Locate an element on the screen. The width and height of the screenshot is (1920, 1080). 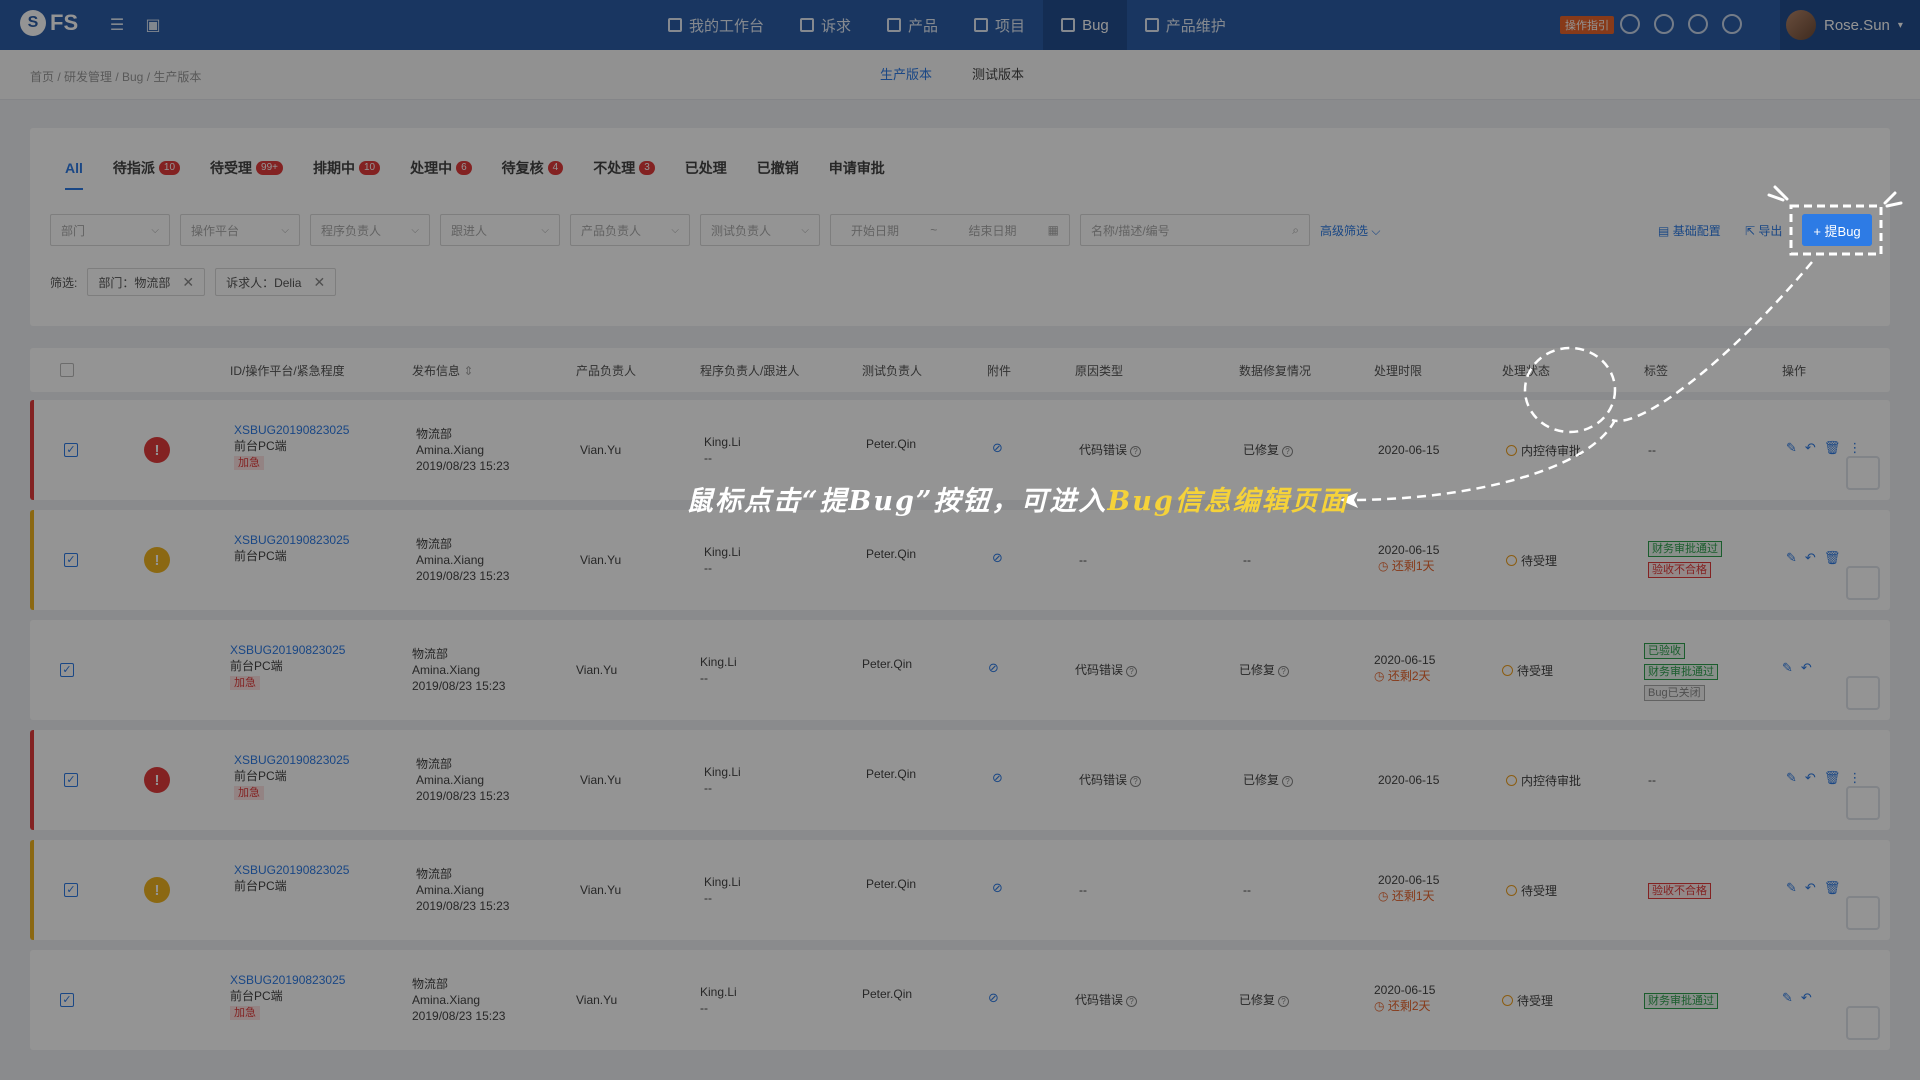
nav-workbench: 我的工作台 is located at coordinates (716, 25).